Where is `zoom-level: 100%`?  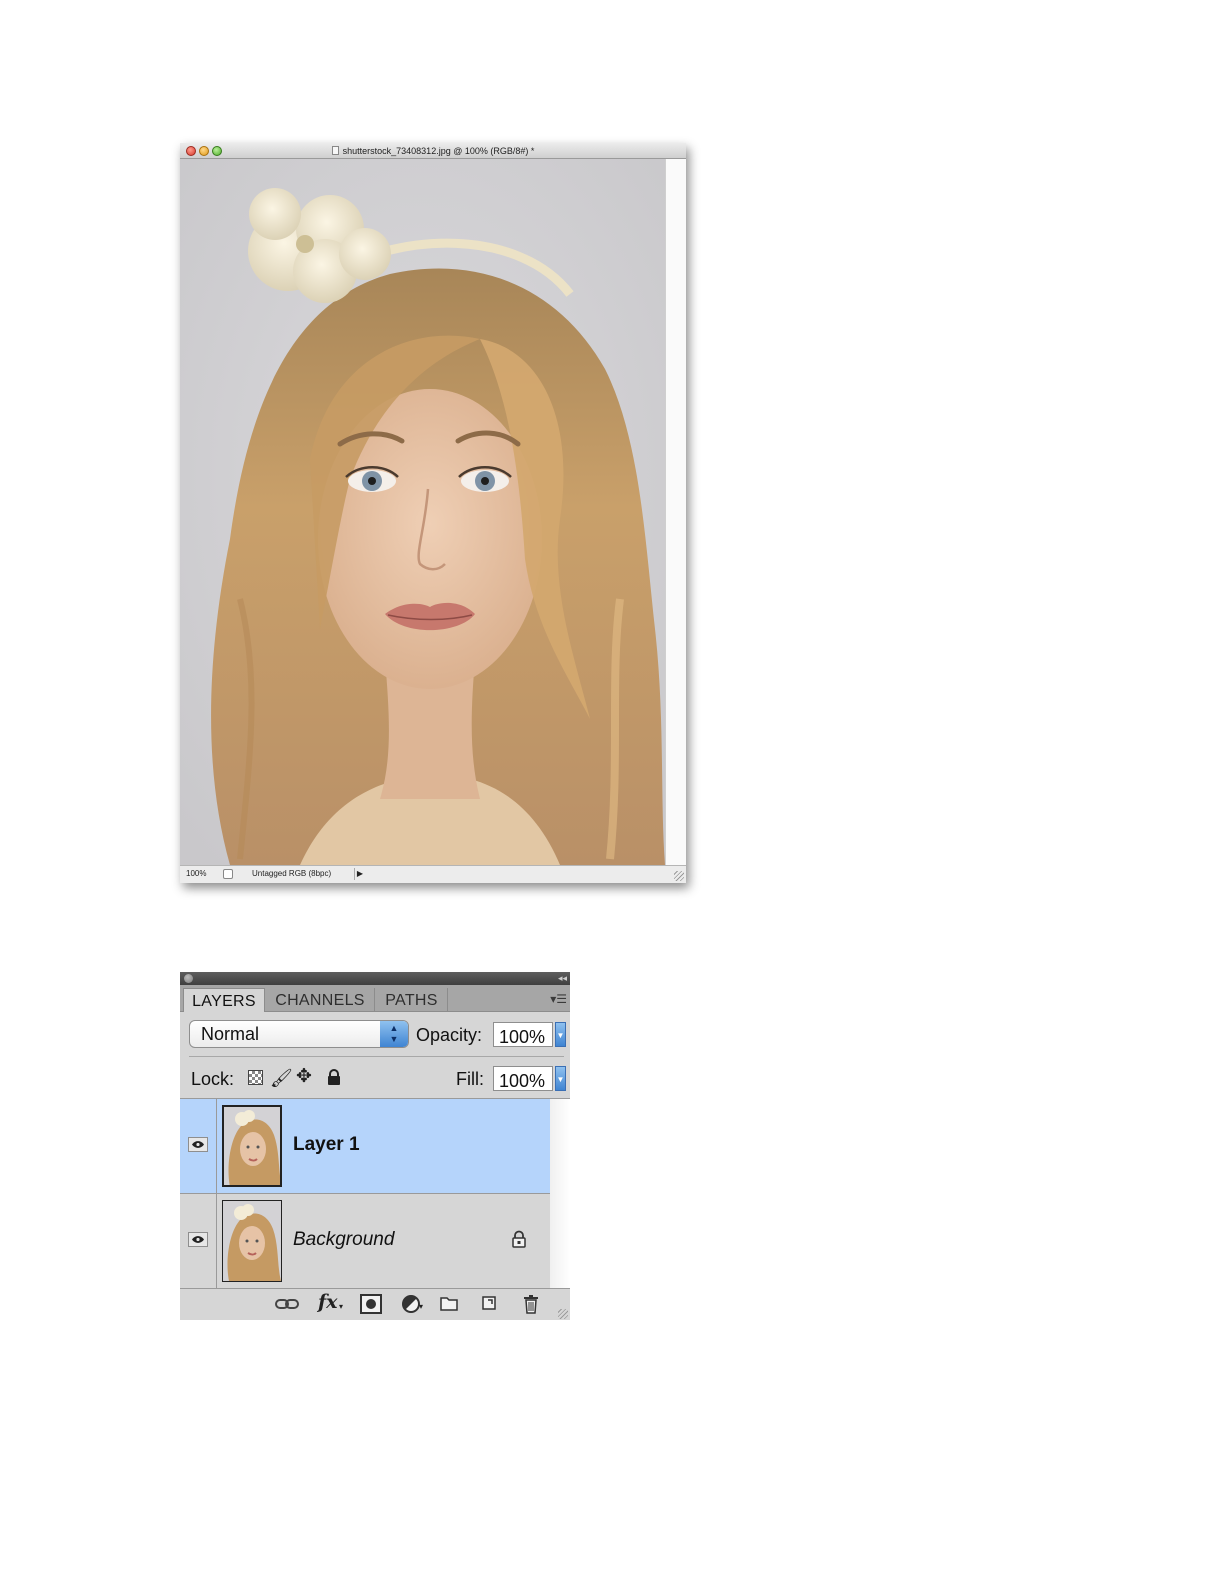
zoom-level: 100% is located at coordinates (196, 874).